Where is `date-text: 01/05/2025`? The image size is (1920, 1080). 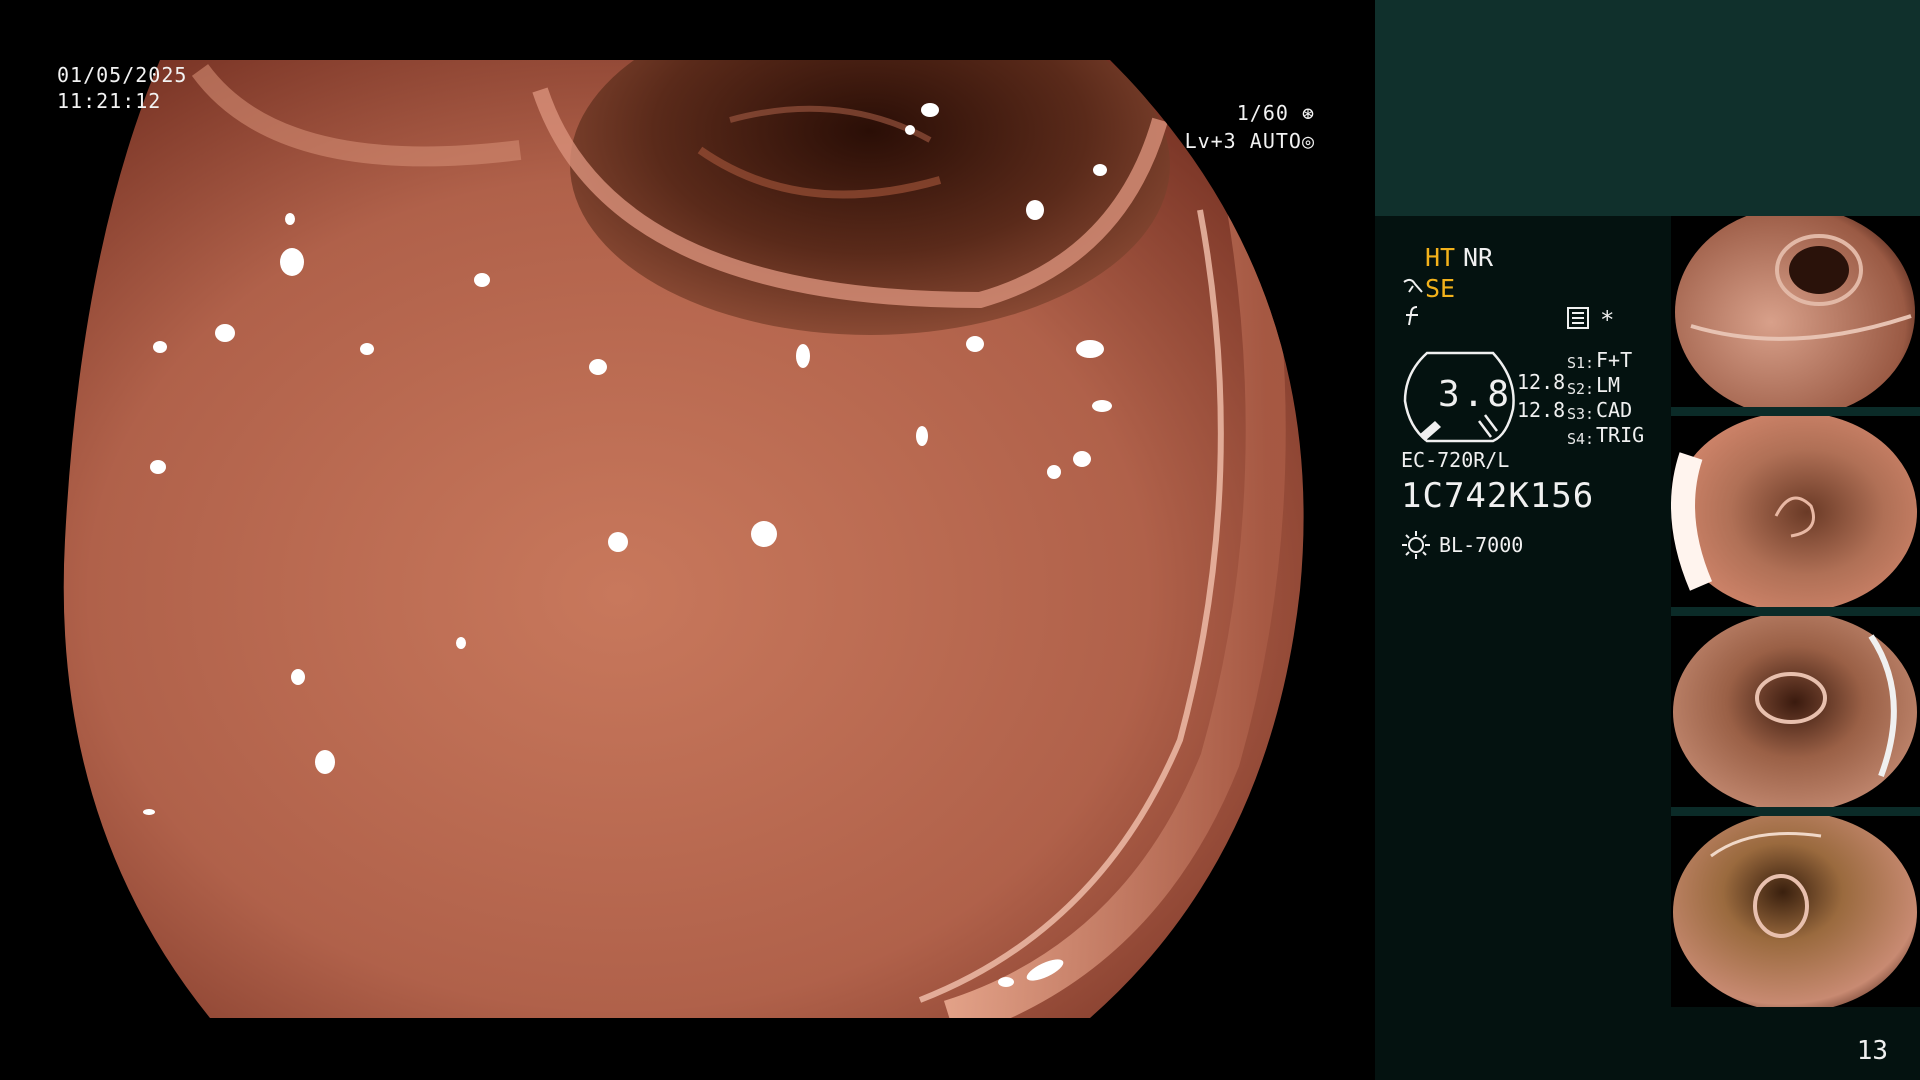 date-text: 01/05/2025 is located at coordinates (122, 75).